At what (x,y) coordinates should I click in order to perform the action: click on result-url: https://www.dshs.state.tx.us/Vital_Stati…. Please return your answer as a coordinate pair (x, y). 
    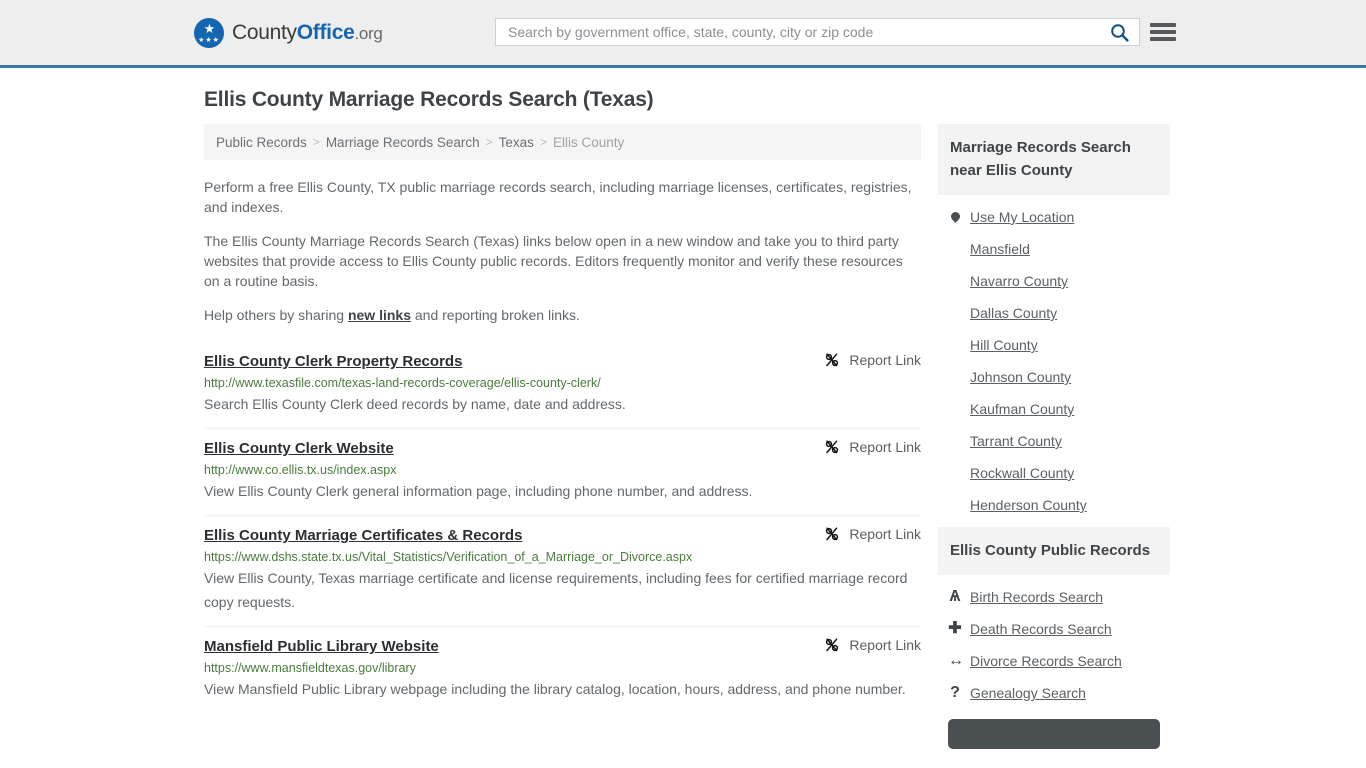
    Looking at the image, I should click on (448, 557).